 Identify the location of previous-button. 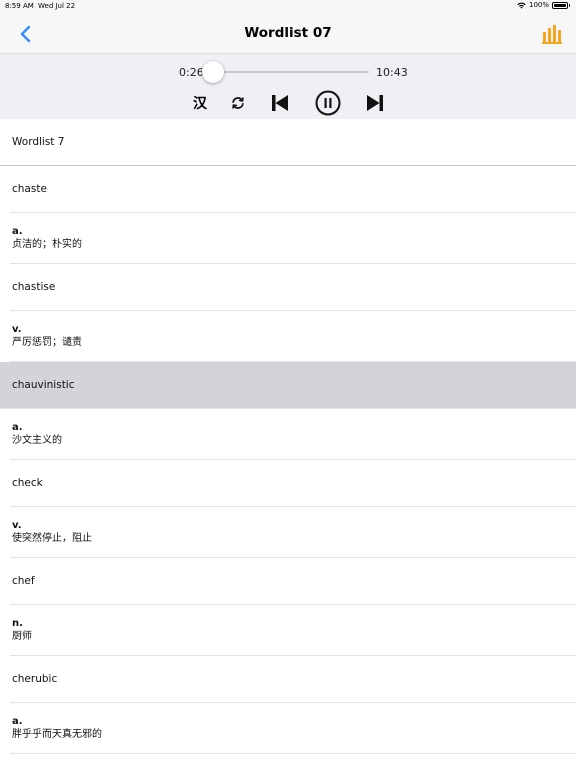
(280, 103).